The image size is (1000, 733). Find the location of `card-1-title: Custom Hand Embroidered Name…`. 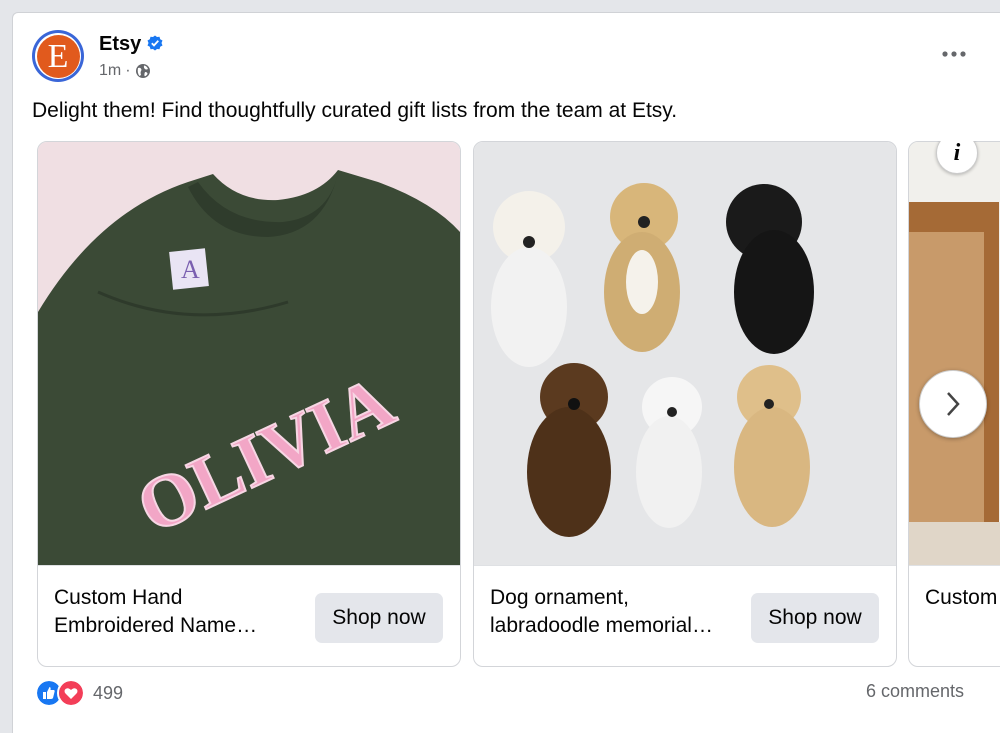

card-1-title: Custom Hand Embroidered Name… is located at coordinates (169, 612).